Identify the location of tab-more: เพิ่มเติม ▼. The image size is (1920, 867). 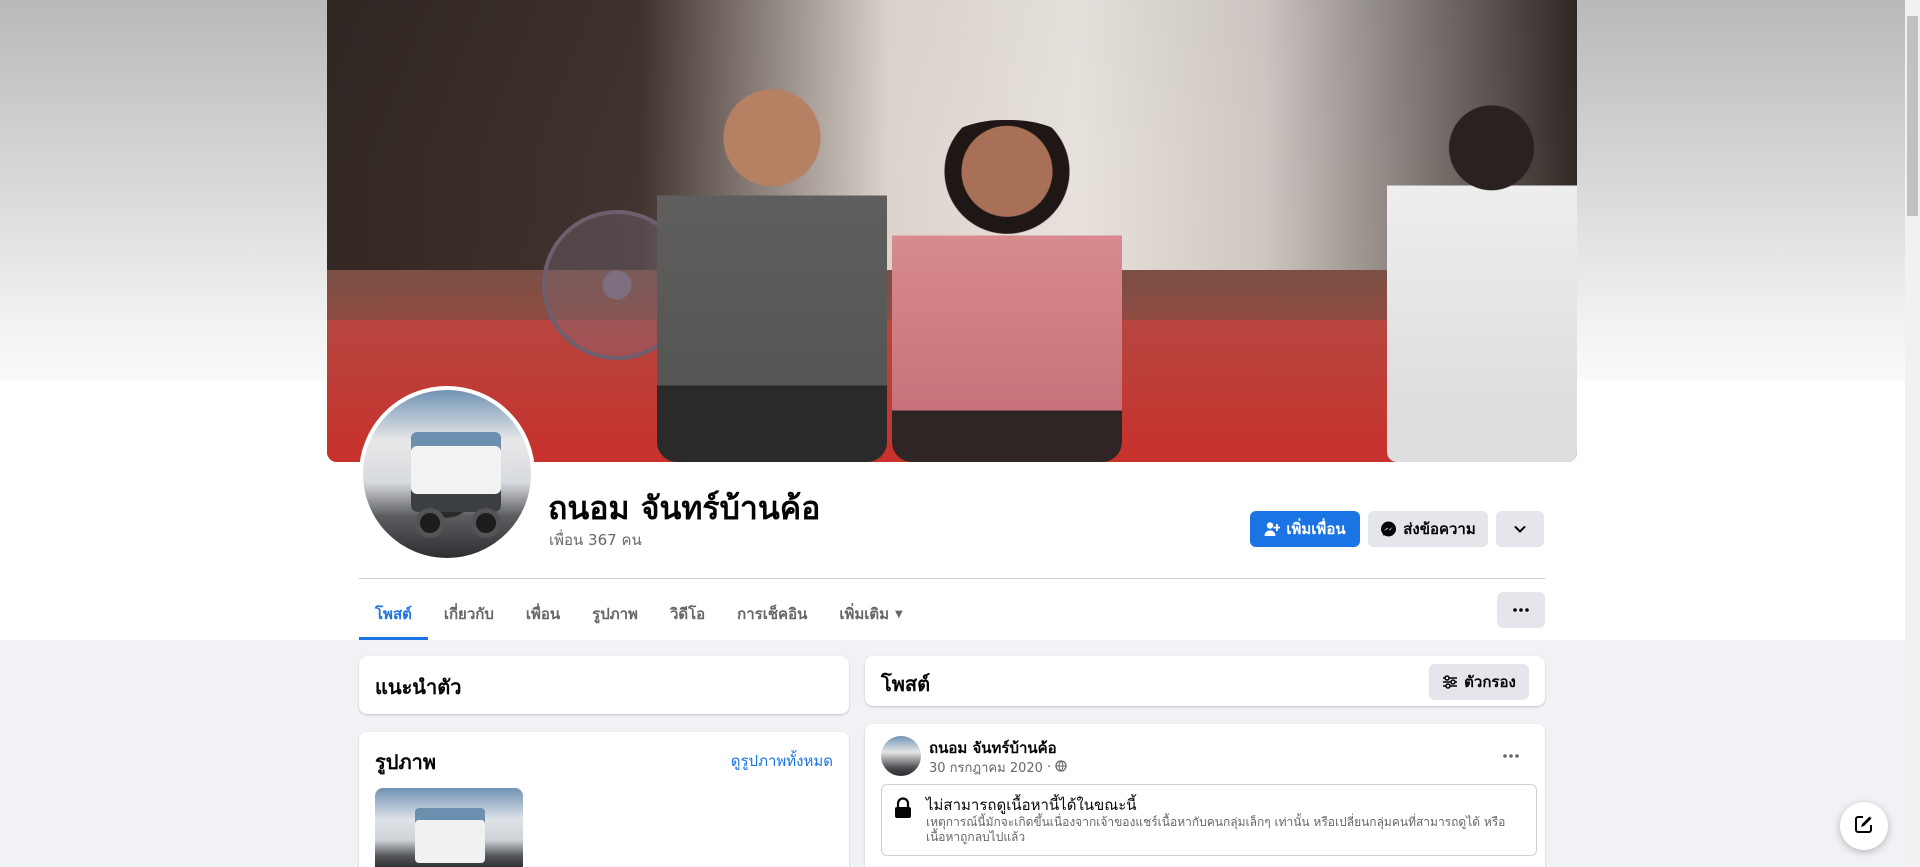
(870, 614).